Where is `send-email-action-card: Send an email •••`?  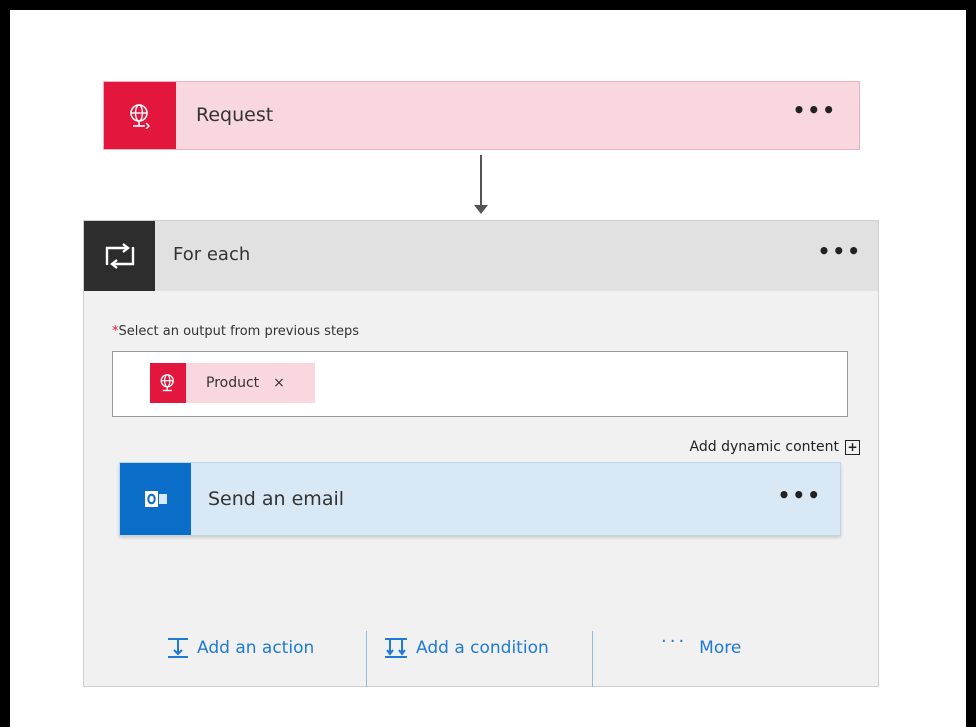 send-email-action-card: Send an email ••• is located at coordinates (480, 499).